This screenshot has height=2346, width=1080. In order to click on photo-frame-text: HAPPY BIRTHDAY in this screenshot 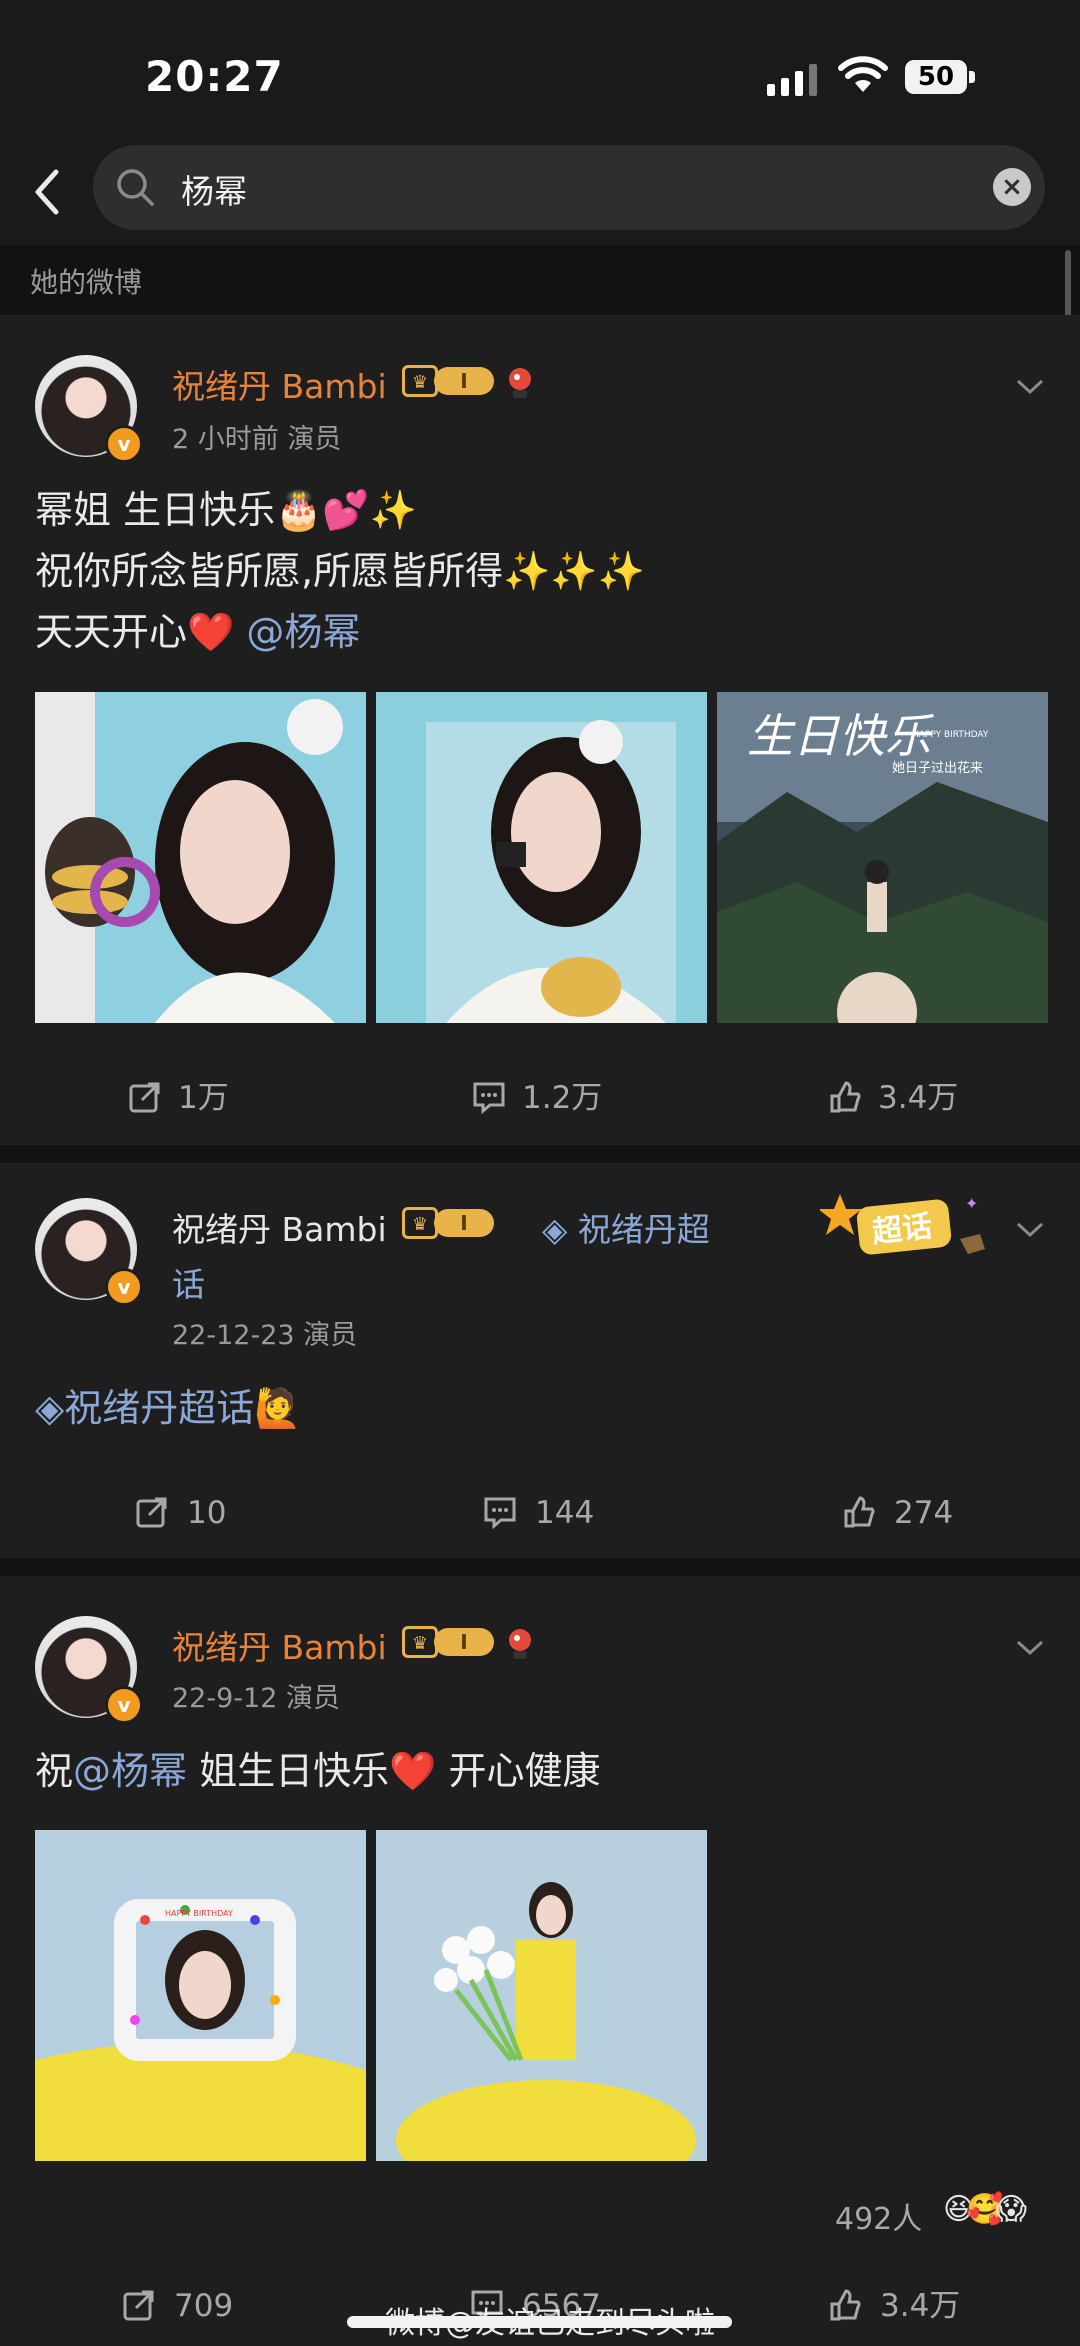, I will do `click(199, 1913)`.